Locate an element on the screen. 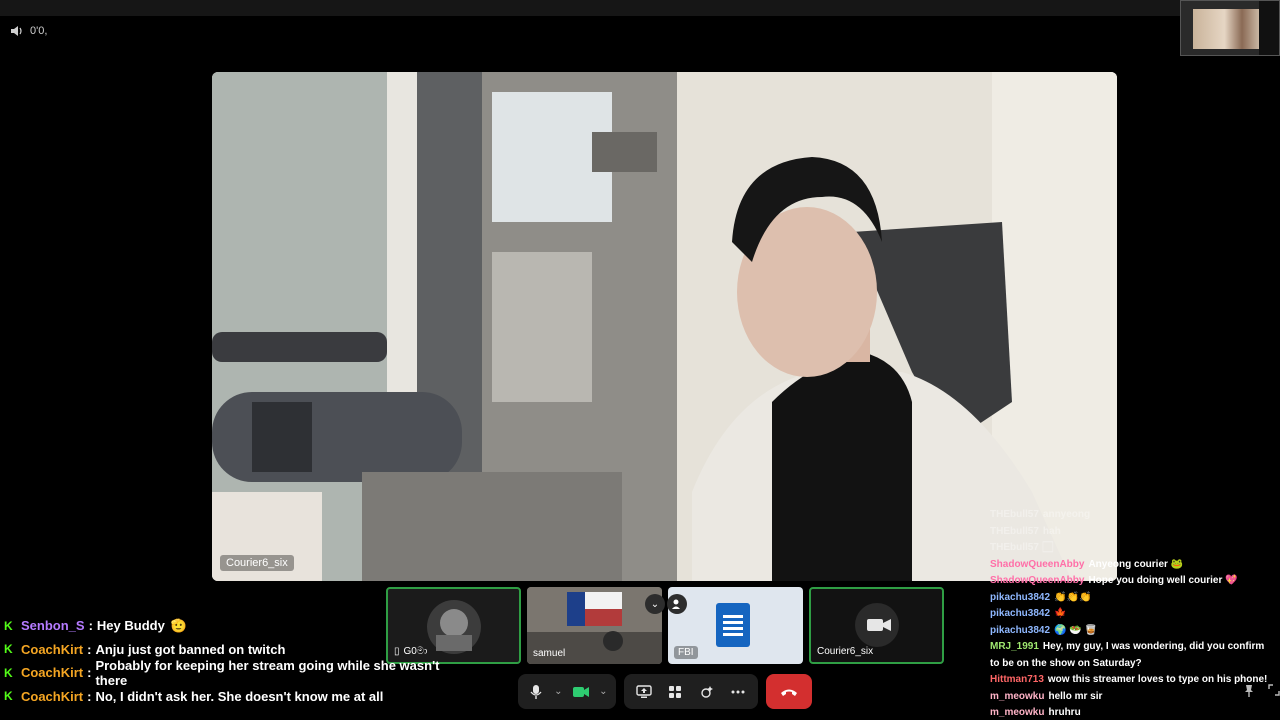 This screenshot has width=1280, height=720. end-call-icon is located at coordinates (789, 692).